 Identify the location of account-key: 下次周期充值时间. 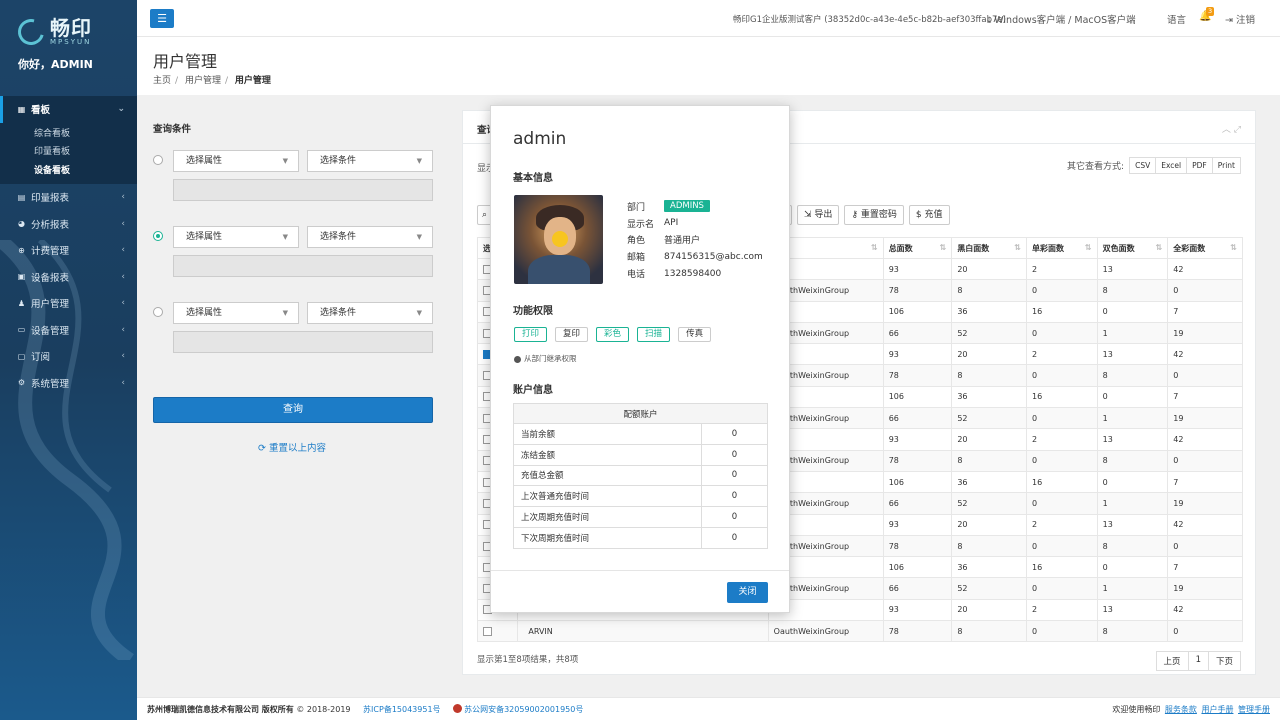
(607, 537).